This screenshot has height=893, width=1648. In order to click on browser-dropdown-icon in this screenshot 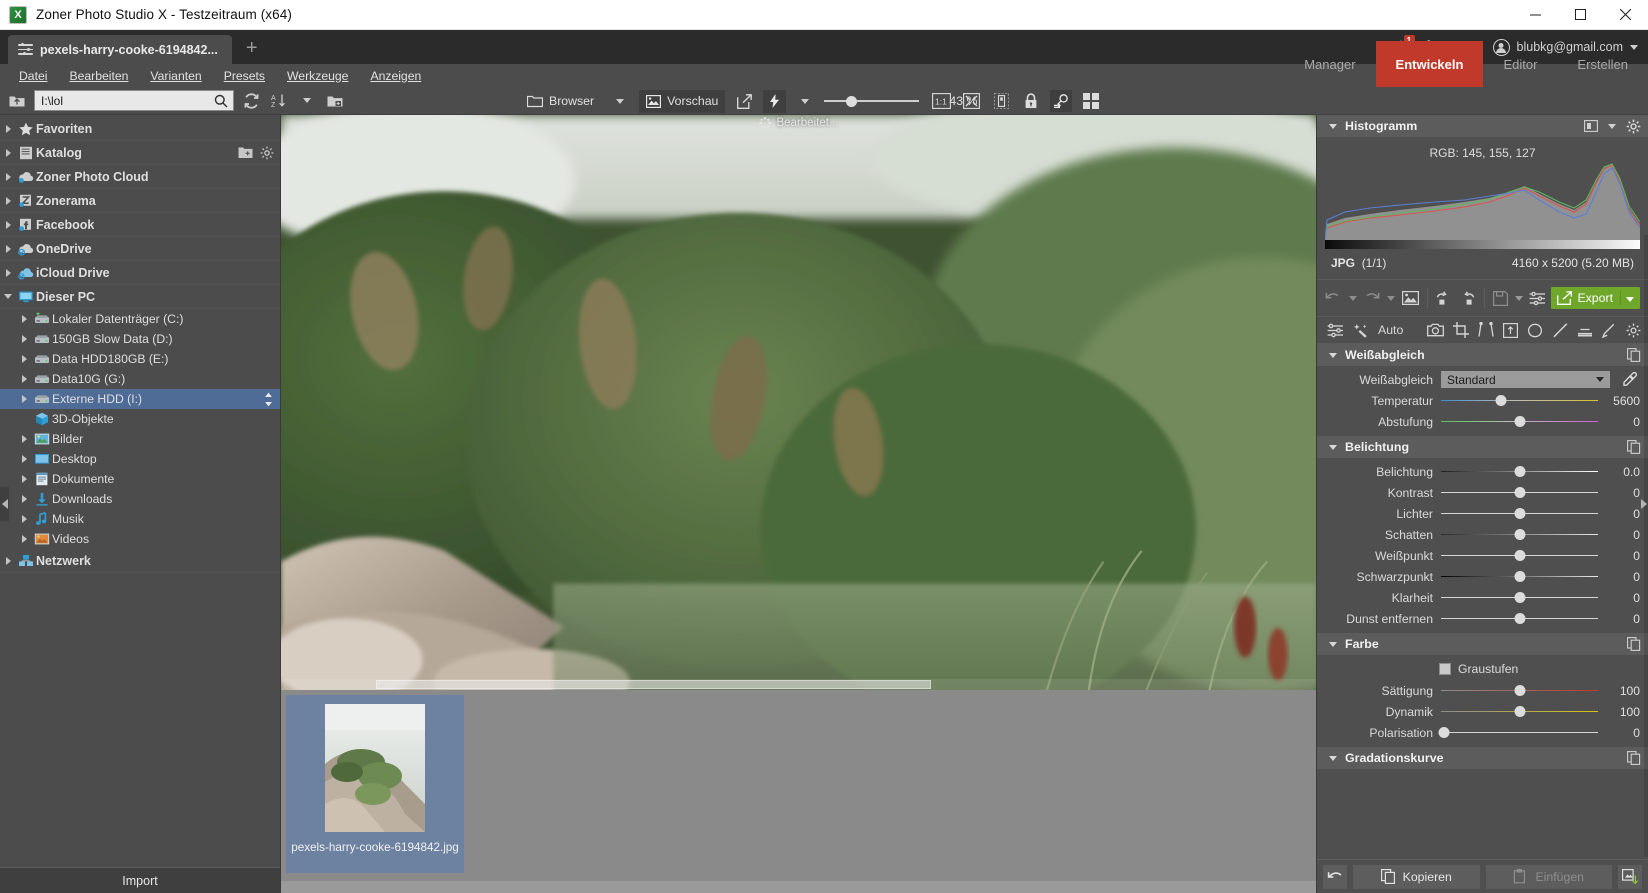, I will do `click(620, 101)`.